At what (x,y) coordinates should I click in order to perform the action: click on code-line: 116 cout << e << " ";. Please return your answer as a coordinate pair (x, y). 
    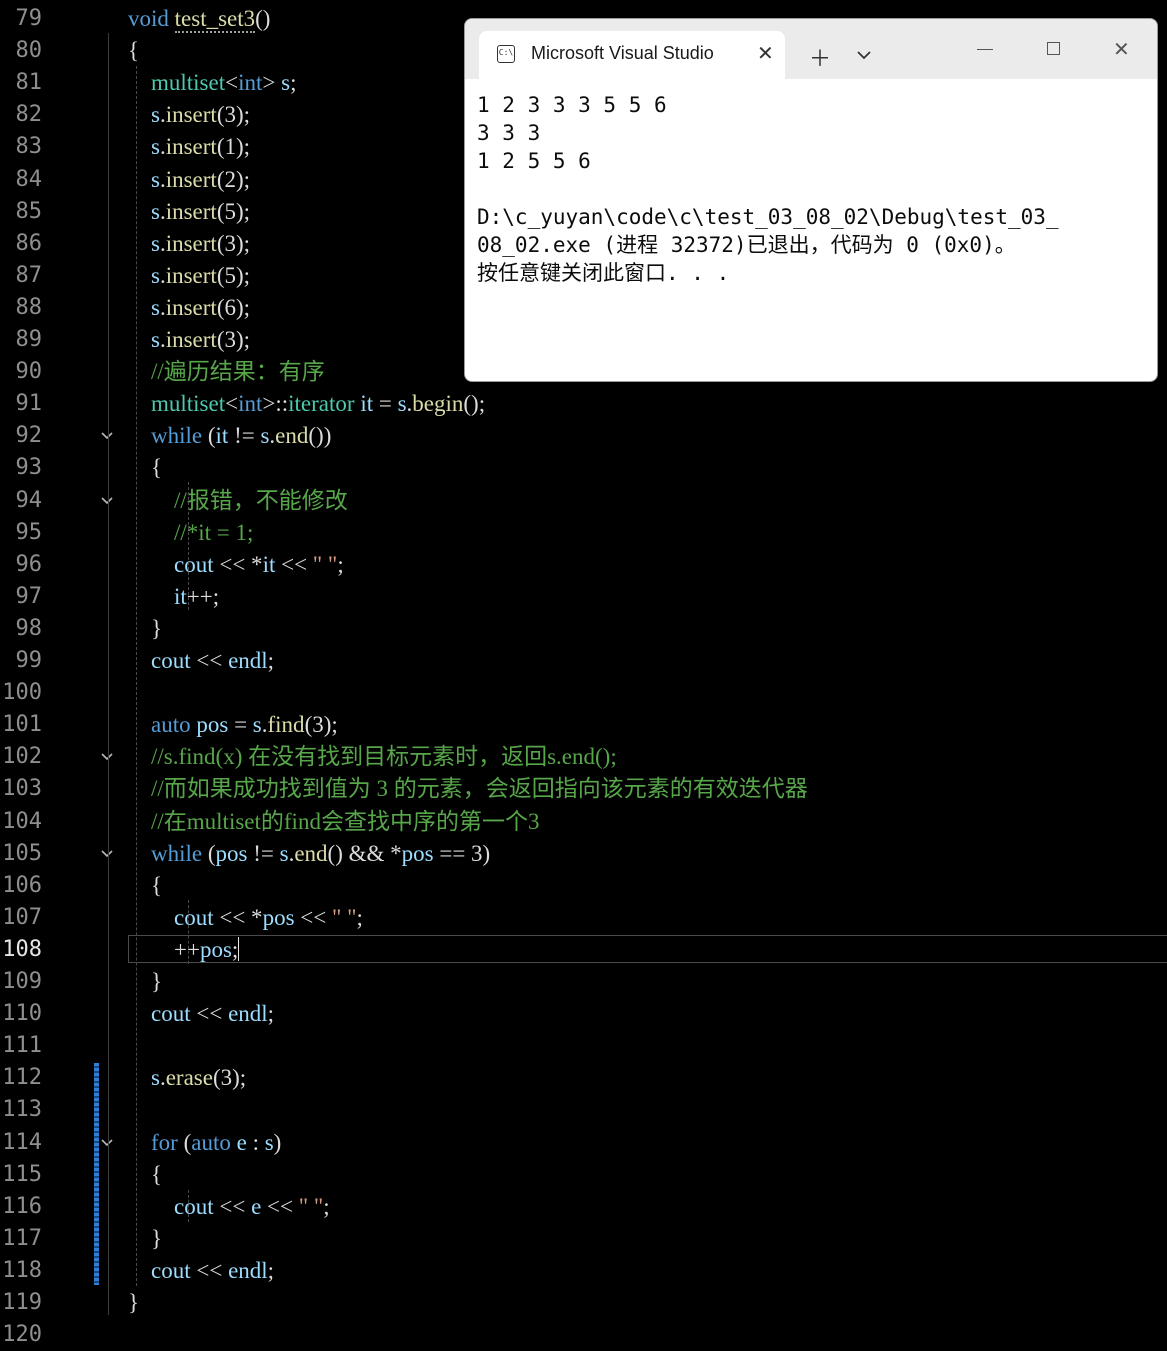
    Looking at the image, I should click on (583, 1207).